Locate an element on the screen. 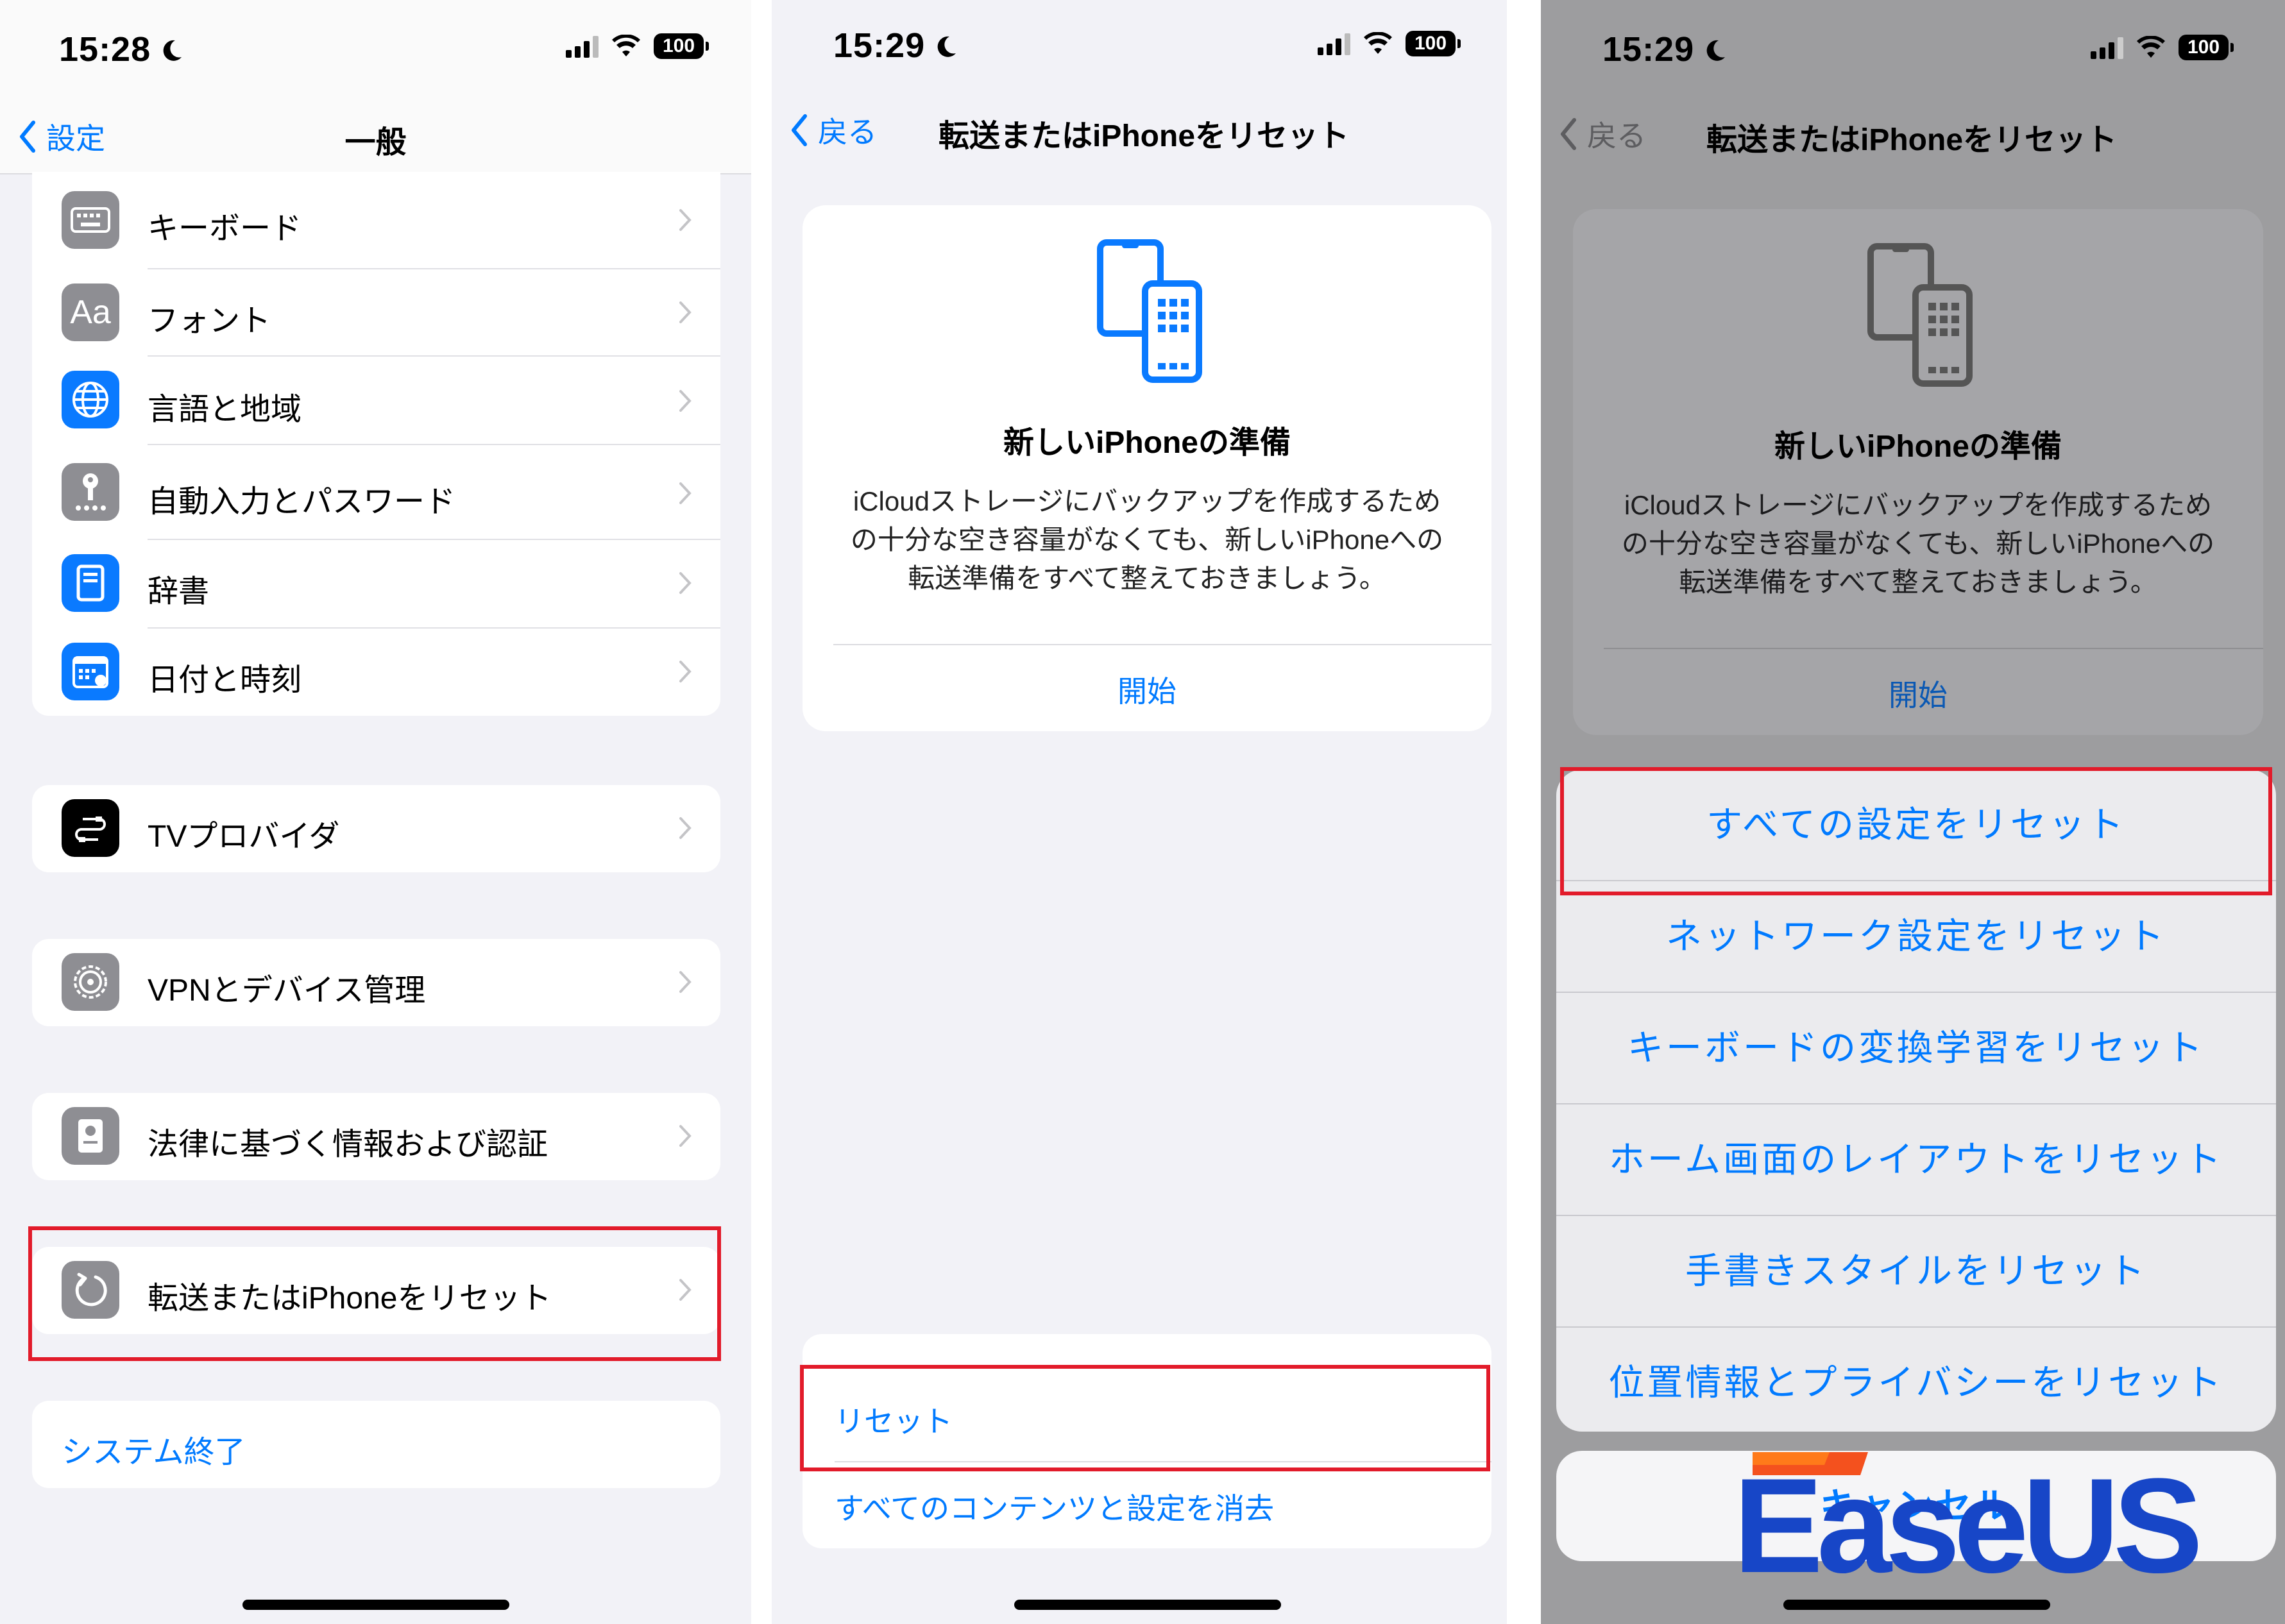  reset-handwriting-style-option: 手書きスタイルをリセット is located at coordinates (1916, 1271).